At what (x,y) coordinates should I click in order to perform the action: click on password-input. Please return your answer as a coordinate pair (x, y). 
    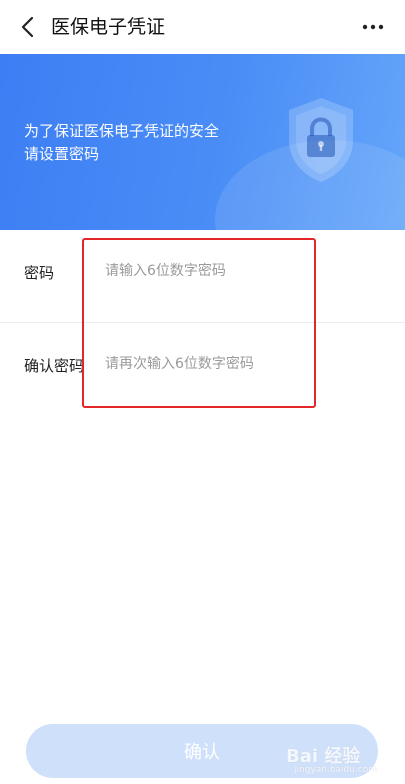
    Looking at the image, I should click on (235, 271).